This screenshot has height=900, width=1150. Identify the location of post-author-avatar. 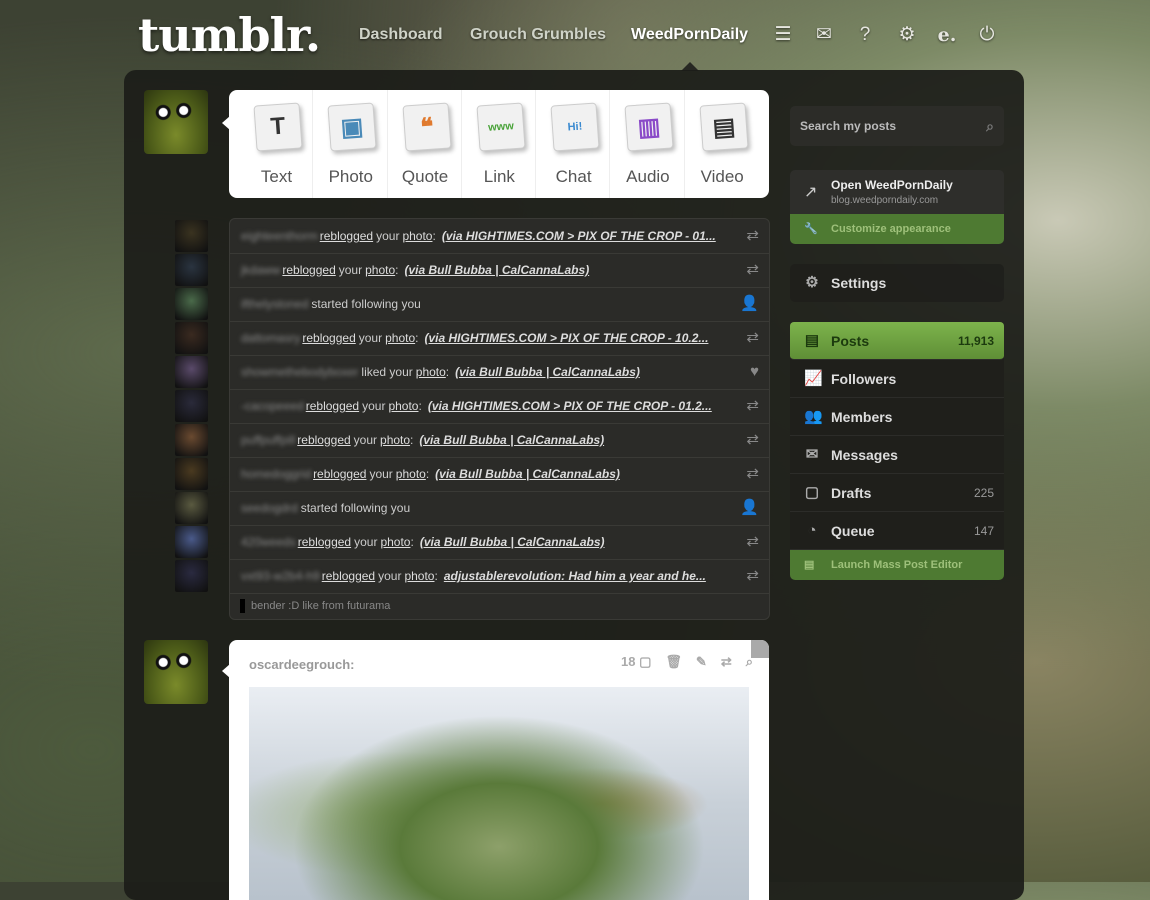
(176, 672).